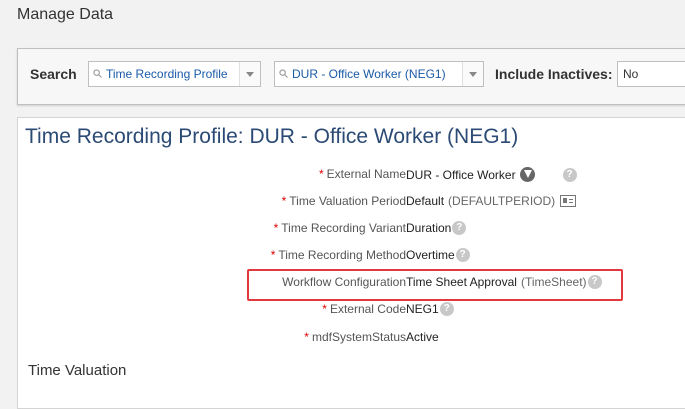 This screenshot has width=685, height=409. Describe the element at coordinates (342, 22) in the screenshot. I see `page-header: Manage Data` at that location.